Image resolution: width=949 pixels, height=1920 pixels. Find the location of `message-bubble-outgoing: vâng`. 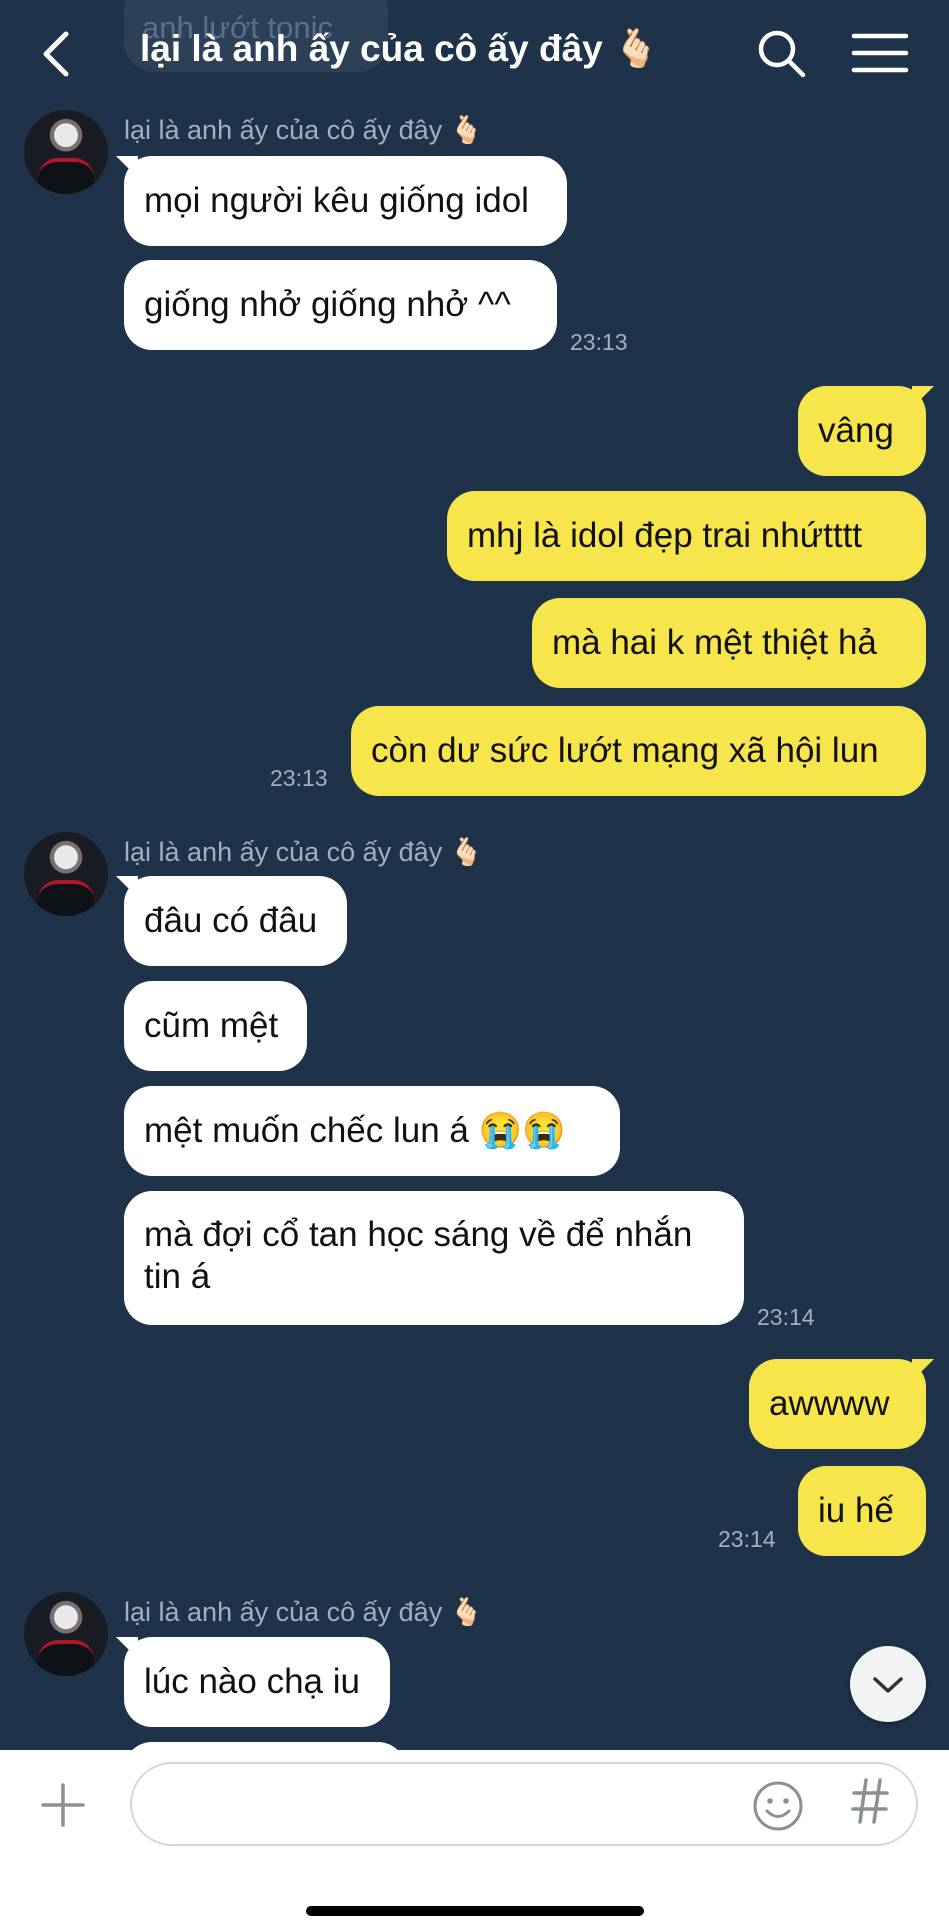

message-bubble-outgoing: vâng is located at coordinates (862, 431).